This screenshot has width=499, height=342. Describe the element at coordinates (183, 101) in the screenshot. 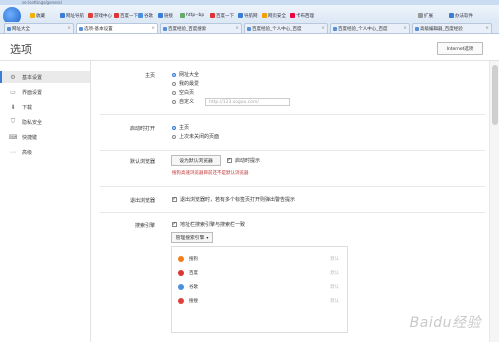

I see `homepage-option-3: 自定义` at that location.